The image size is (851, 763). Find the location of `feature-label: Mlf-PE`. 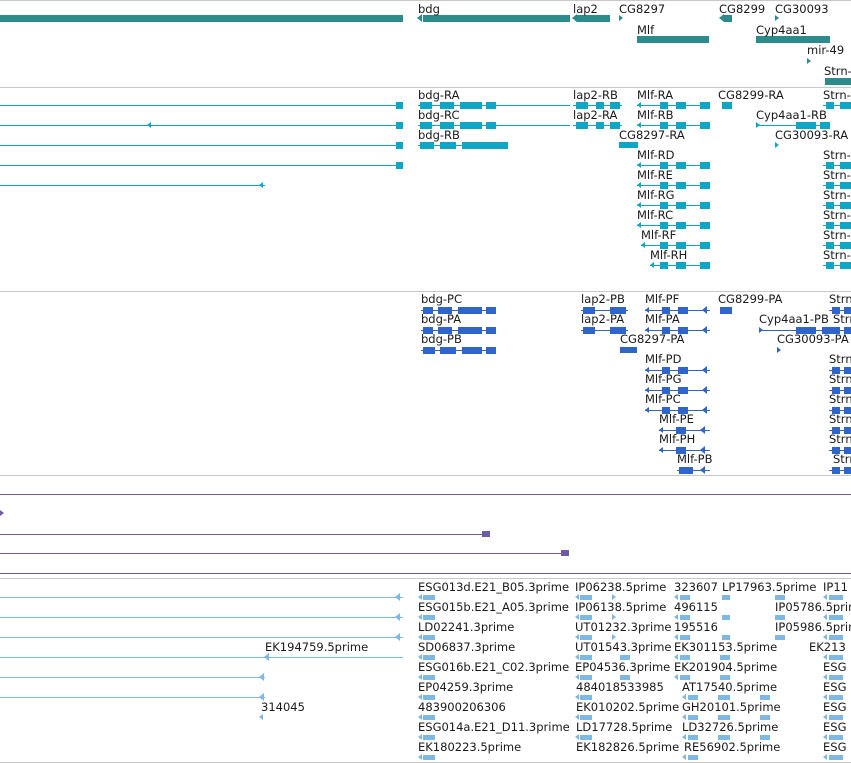

feature-label: Mlf-PE is located at coordinates (676, 419).